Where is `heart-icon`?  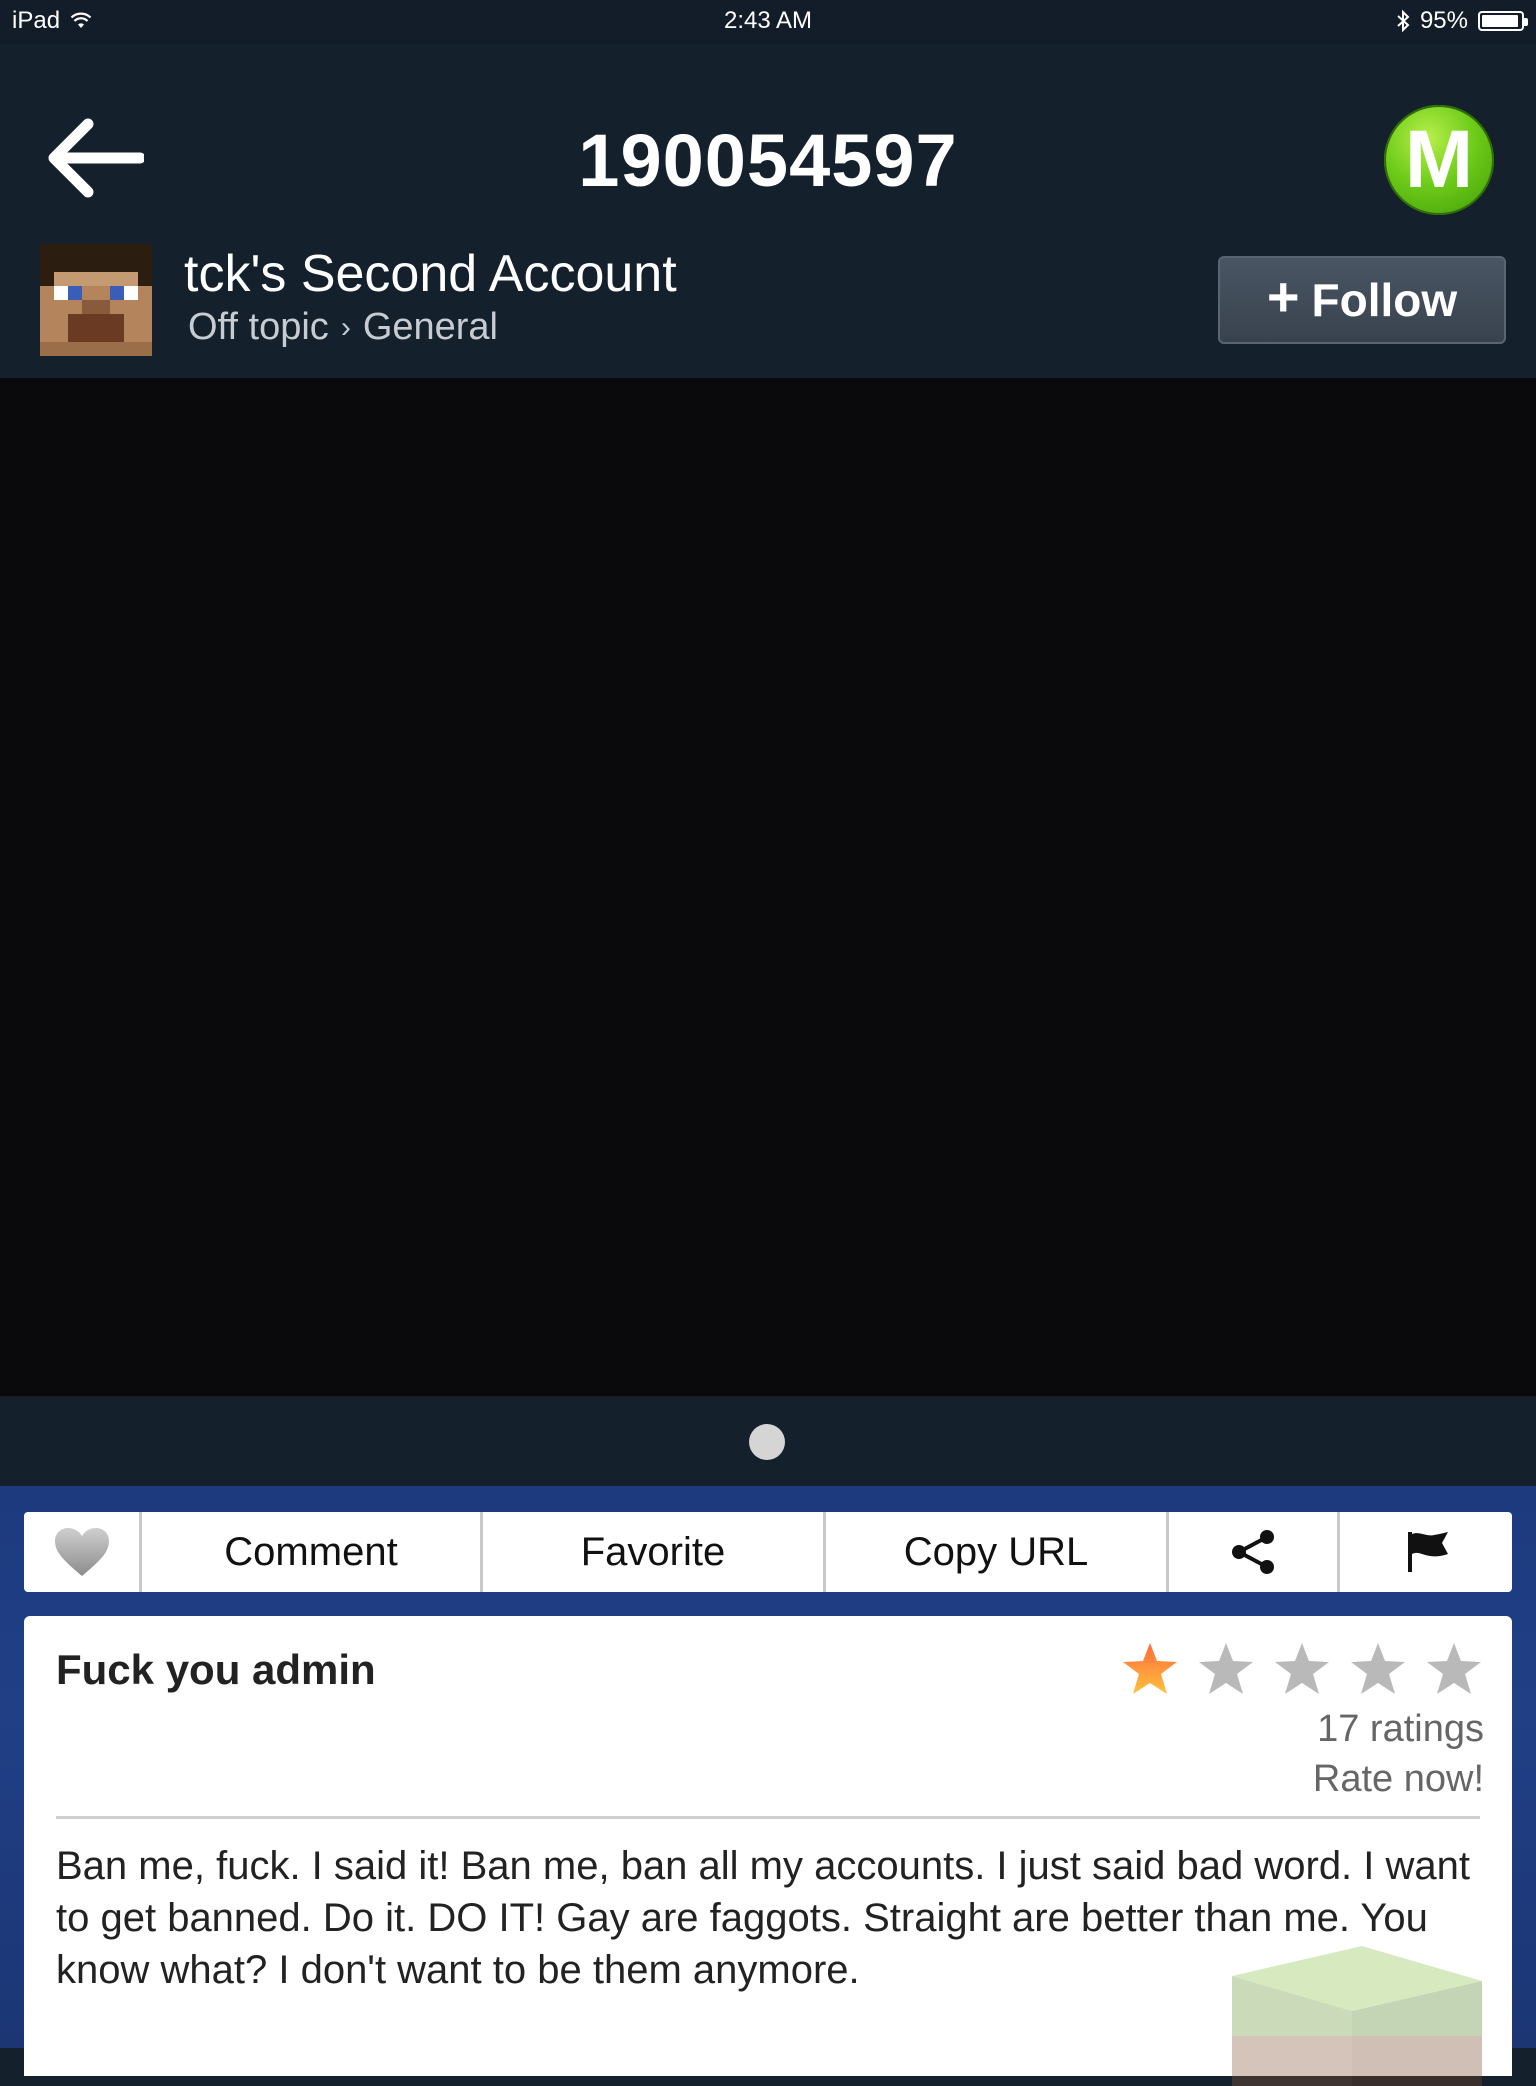 heart-icon is located at coordinates (81, 1552).